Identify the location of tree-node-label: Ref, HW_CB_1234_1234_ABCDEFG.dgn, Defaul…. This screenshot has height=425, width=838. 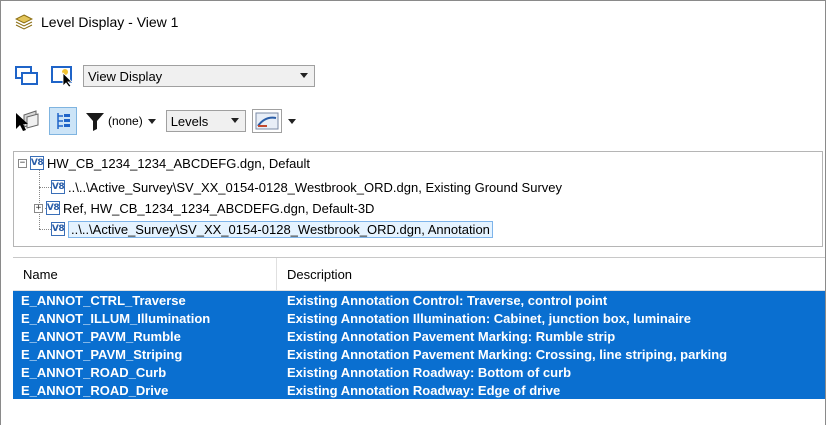
(219, 208).